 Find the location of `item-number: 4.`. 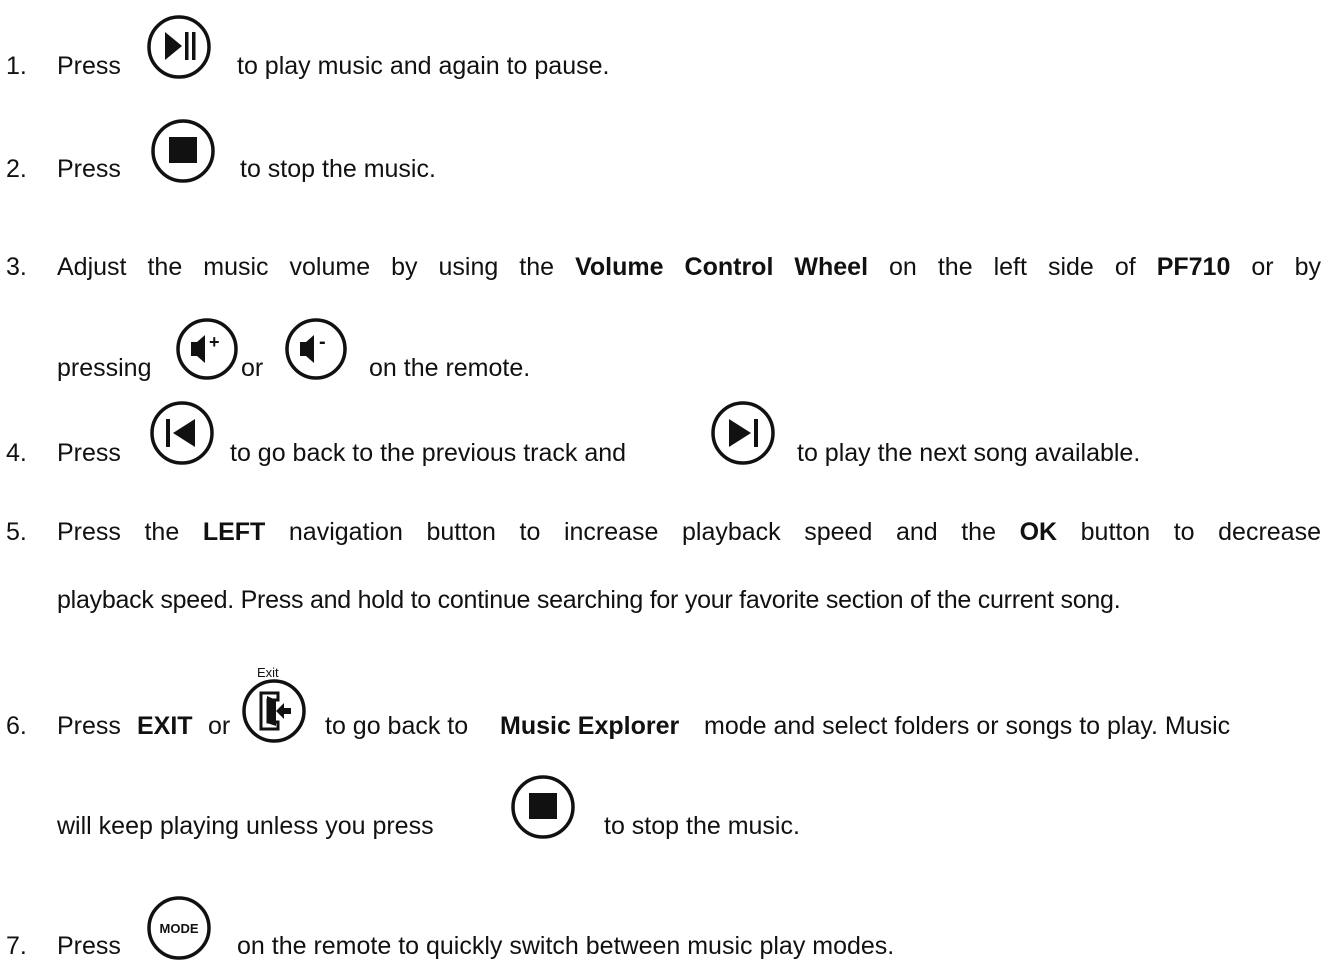

item-number: 4. is located at coordinates (16, 453).